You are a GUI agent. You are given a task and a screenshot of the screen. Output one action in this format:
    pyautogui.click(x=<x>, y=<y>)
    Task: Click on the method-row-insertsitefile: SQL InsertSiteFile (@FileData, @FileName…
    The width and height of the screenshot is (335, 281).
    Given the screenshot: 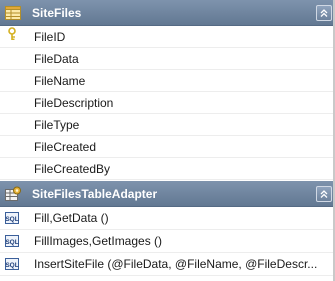 What is the action you would take?
    pyautogui.click(x=167, y=264)
    